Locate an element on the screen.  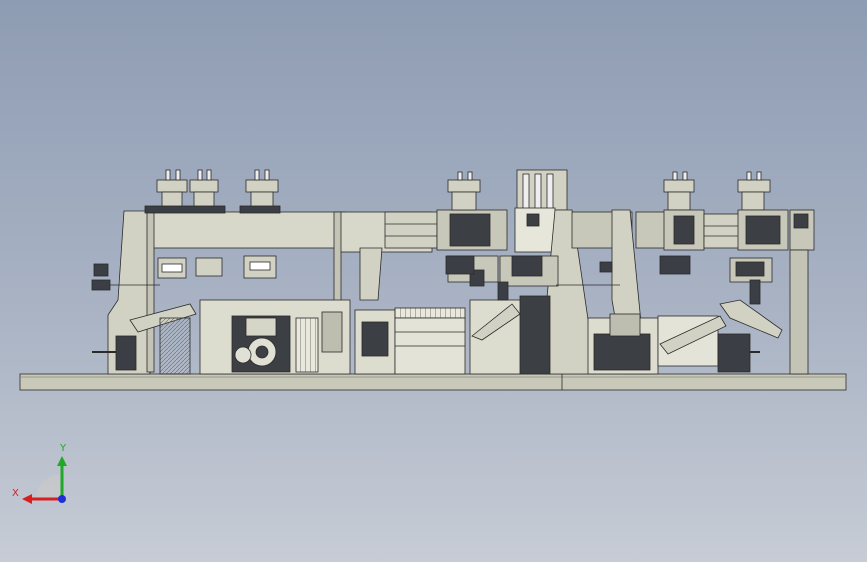
upper-horizontal-cylinder-right is located at coordinates (725, 211).